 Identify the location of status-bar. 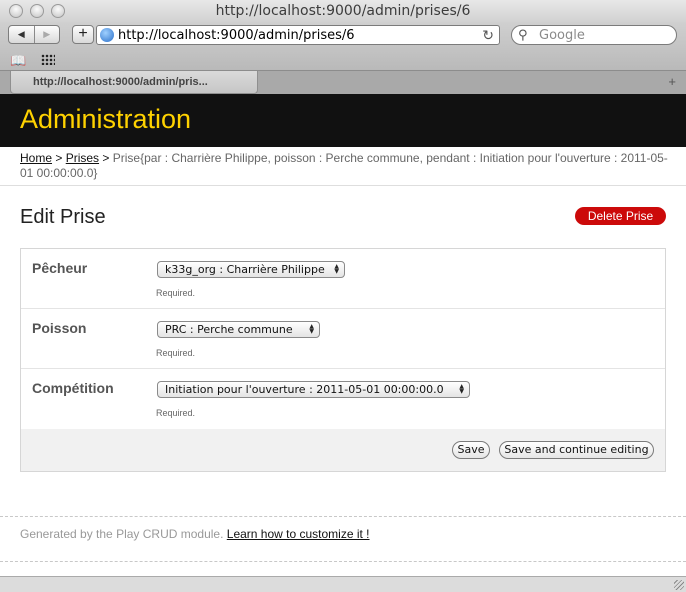
(343, 584).